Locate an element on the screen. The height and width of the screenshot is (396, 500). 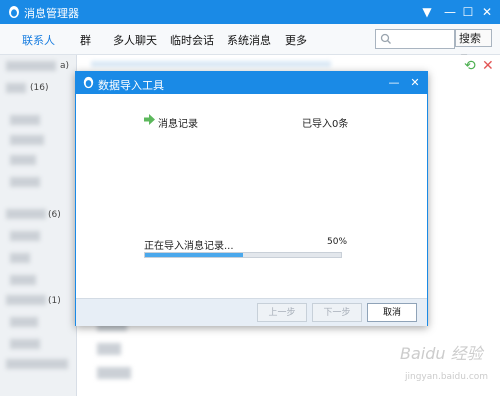
contact-count: a) is located at coordinates (65, 66).